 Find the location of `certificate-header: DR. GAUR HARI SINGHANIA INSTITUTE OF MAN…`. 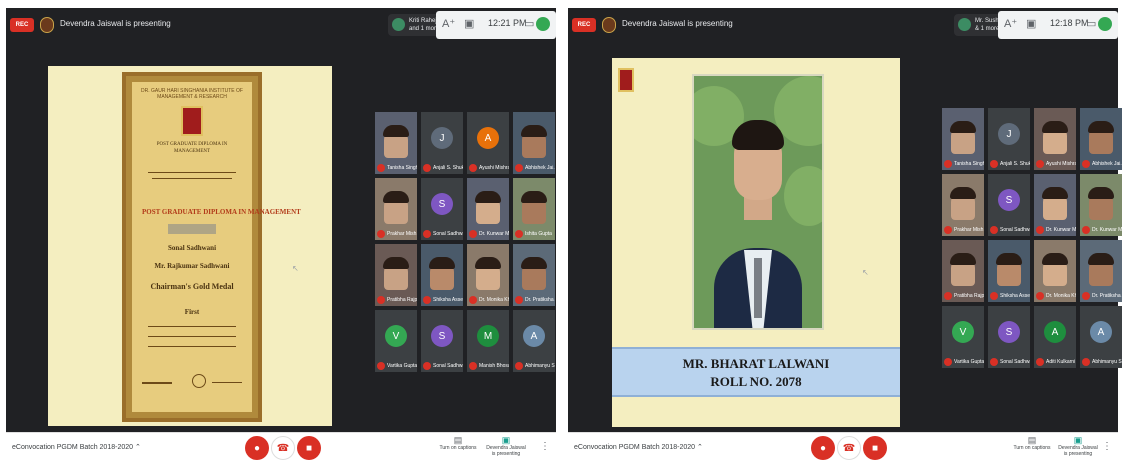

certificate-header: DR. GAUR HARI SINGHANIA INSTITUTE OF MAN… is located at coordinates (192, 94).